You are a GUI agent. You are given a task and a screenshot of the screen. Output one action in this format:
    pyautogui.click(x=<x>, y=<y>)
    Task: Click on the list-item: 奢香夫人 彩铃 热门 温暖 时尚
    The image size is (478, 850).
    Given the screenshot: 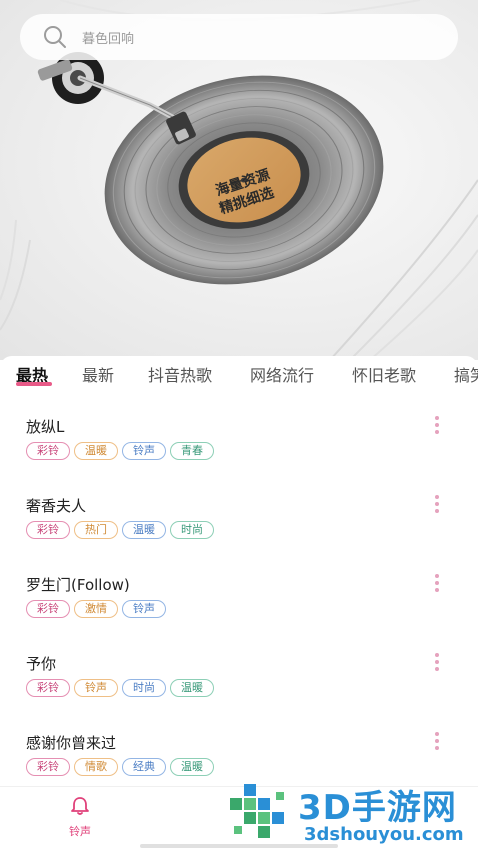 What is the action you would take?
    pyautogui.click(x=239, y=518)
    